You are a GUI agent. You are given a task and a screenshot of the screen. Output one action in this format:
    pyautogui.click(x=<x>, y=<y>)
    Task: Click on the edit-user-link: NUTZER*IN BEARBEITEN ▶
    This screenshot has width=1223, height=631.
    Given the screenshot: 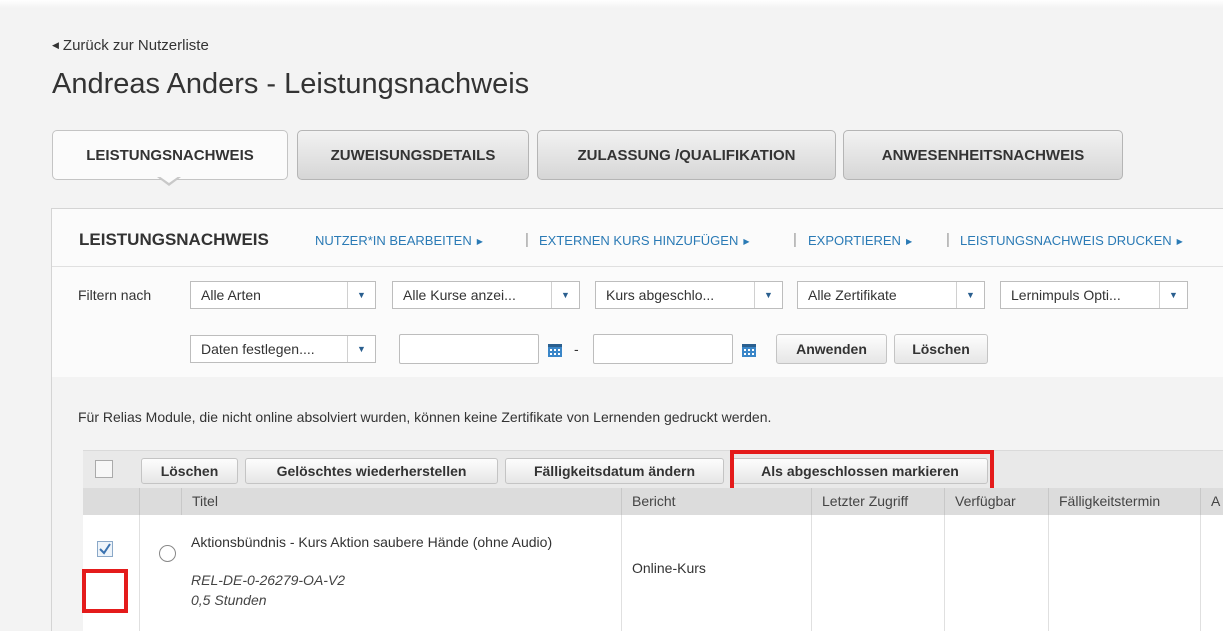 What is the action you would take?
    pyautogui.click(x=399, y=240)
    